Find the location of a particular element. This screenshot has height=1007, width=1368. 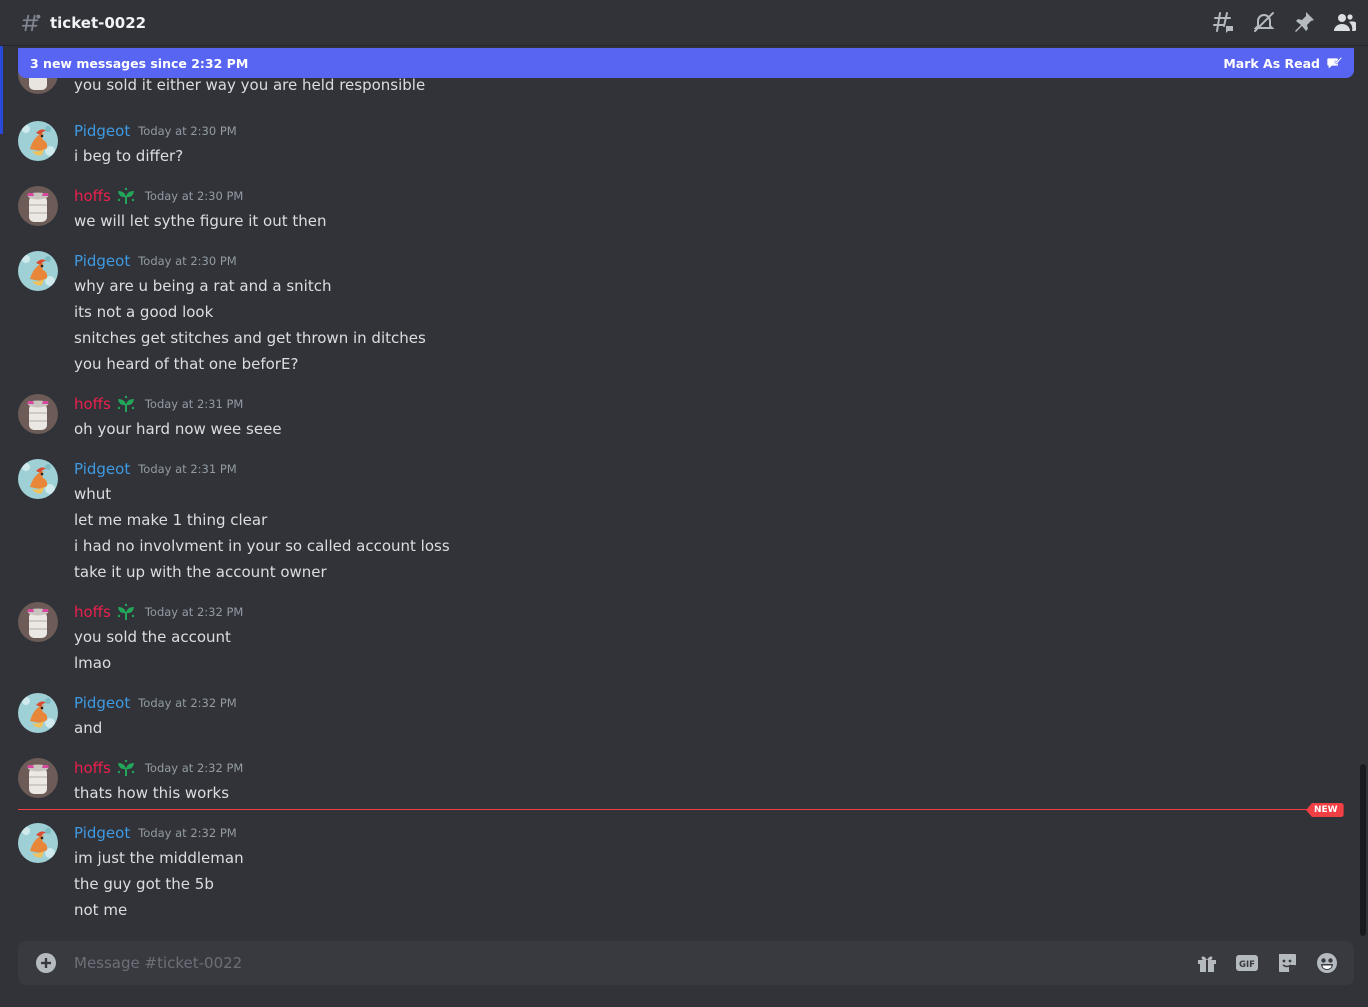

message-text: why are u being a rat and a snitch is located at coordinates (203, 286).